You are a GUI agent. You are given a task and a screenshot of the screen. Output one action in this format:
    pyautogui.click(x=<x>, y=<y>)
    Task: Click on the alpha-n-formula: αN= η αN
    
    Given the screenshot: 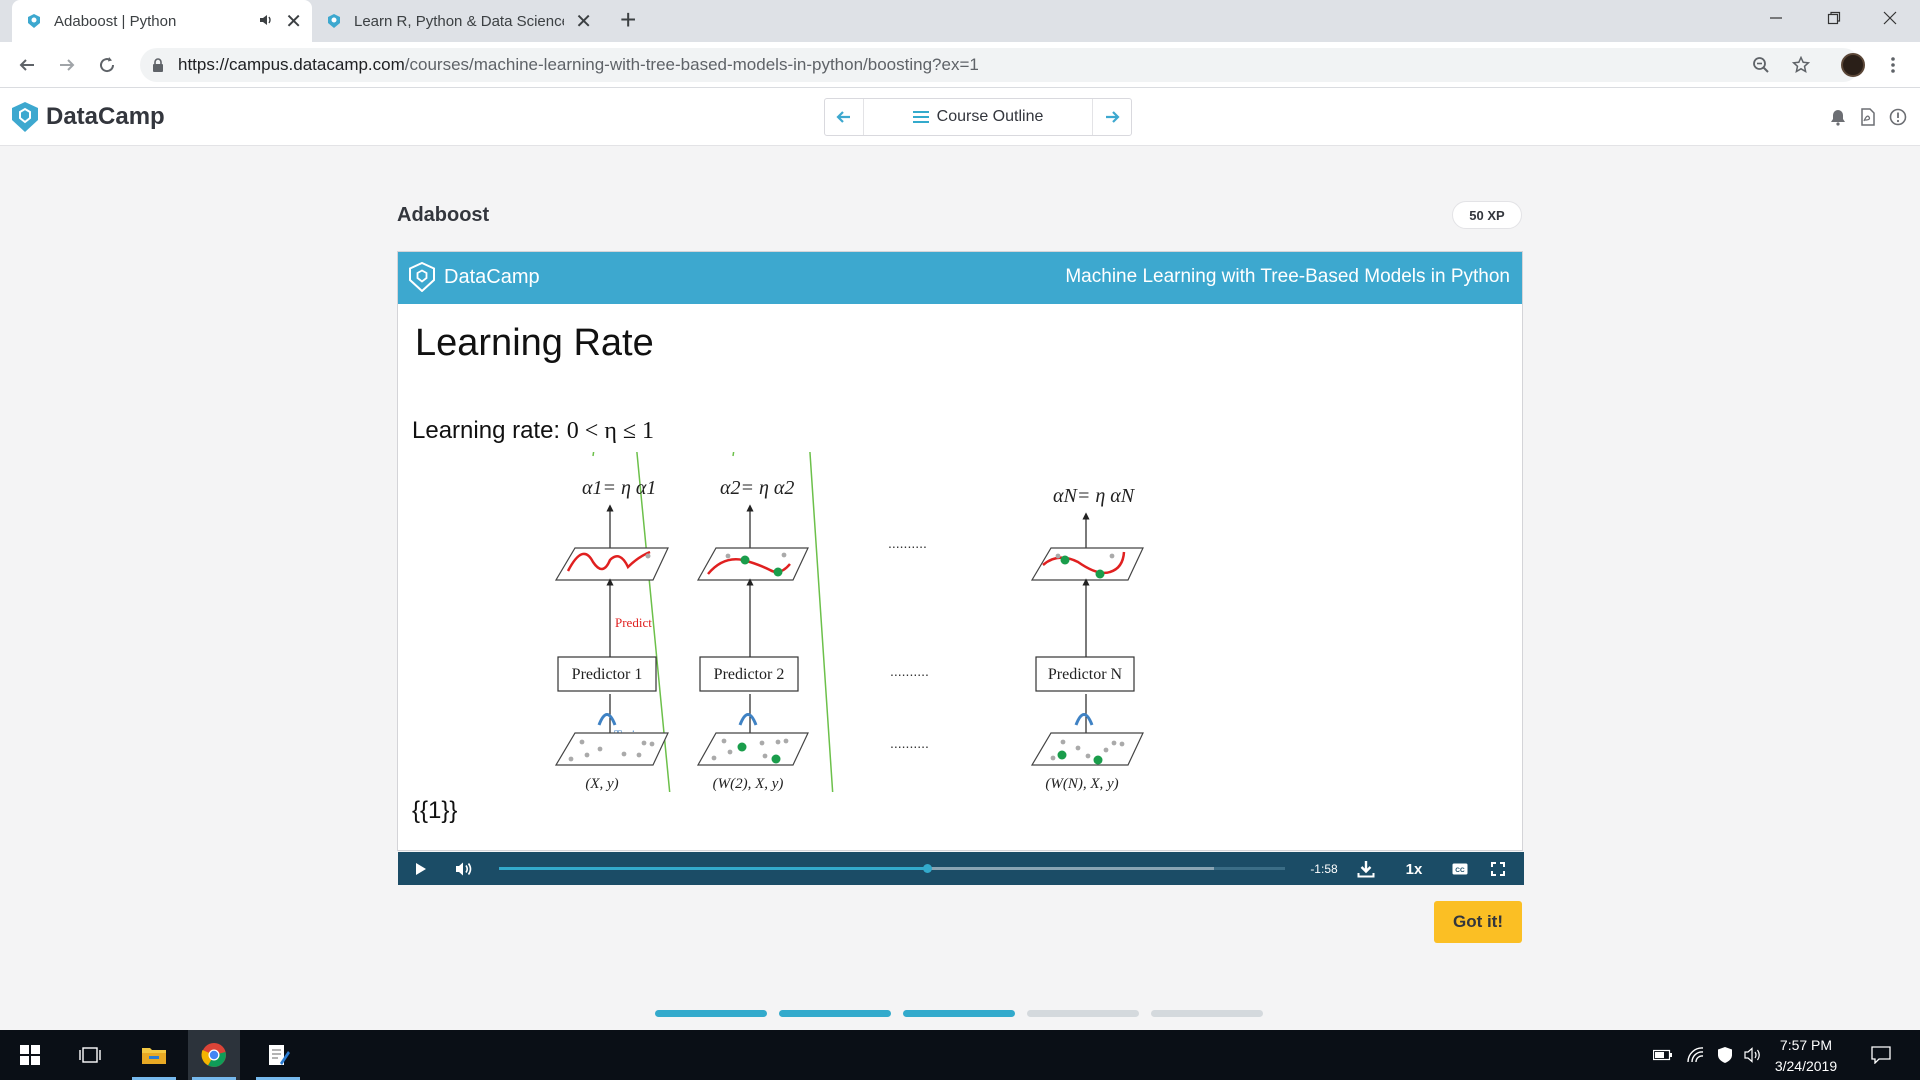 What is the action you would take?
    pyautogui.click(x=1094, y=496)
    